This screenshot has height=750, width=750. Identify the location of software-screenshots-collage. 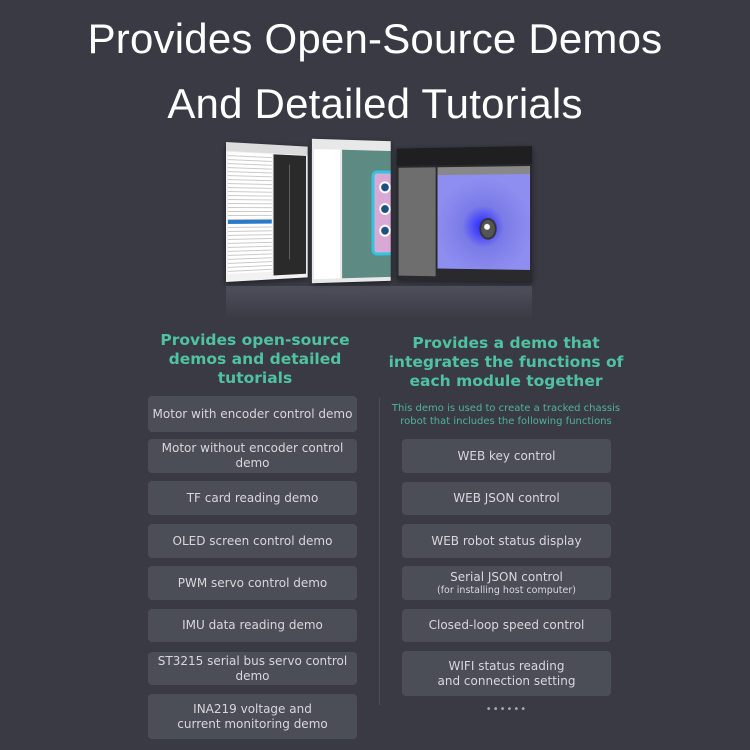
(382, 230).